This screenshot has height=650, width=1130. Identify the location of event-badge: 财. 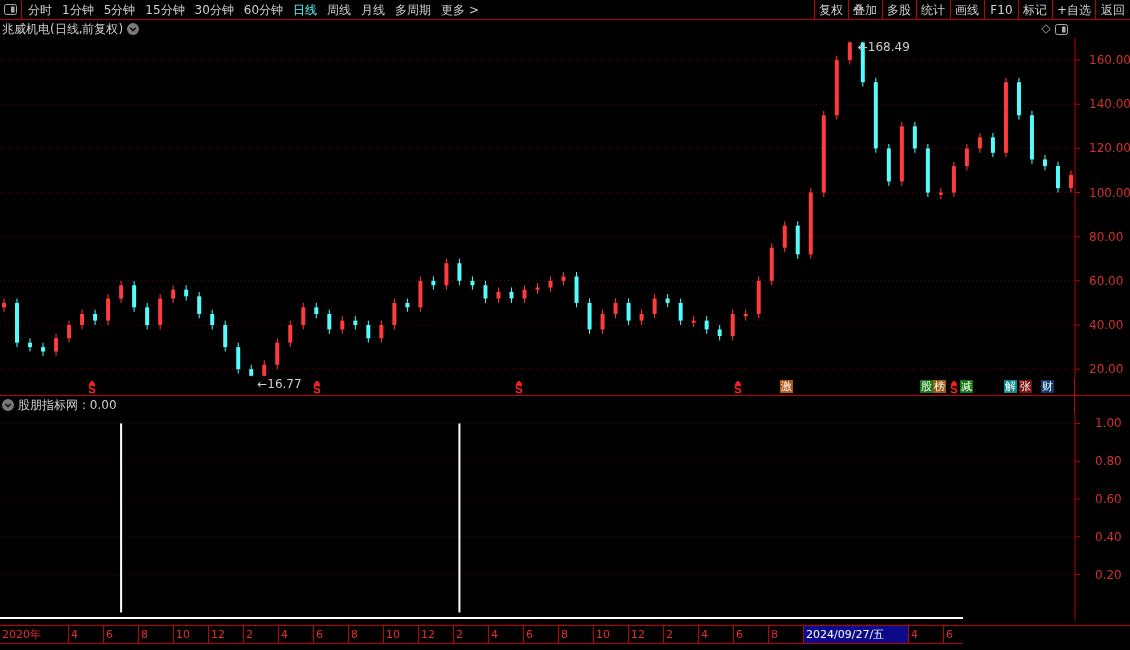
(1047, 386).